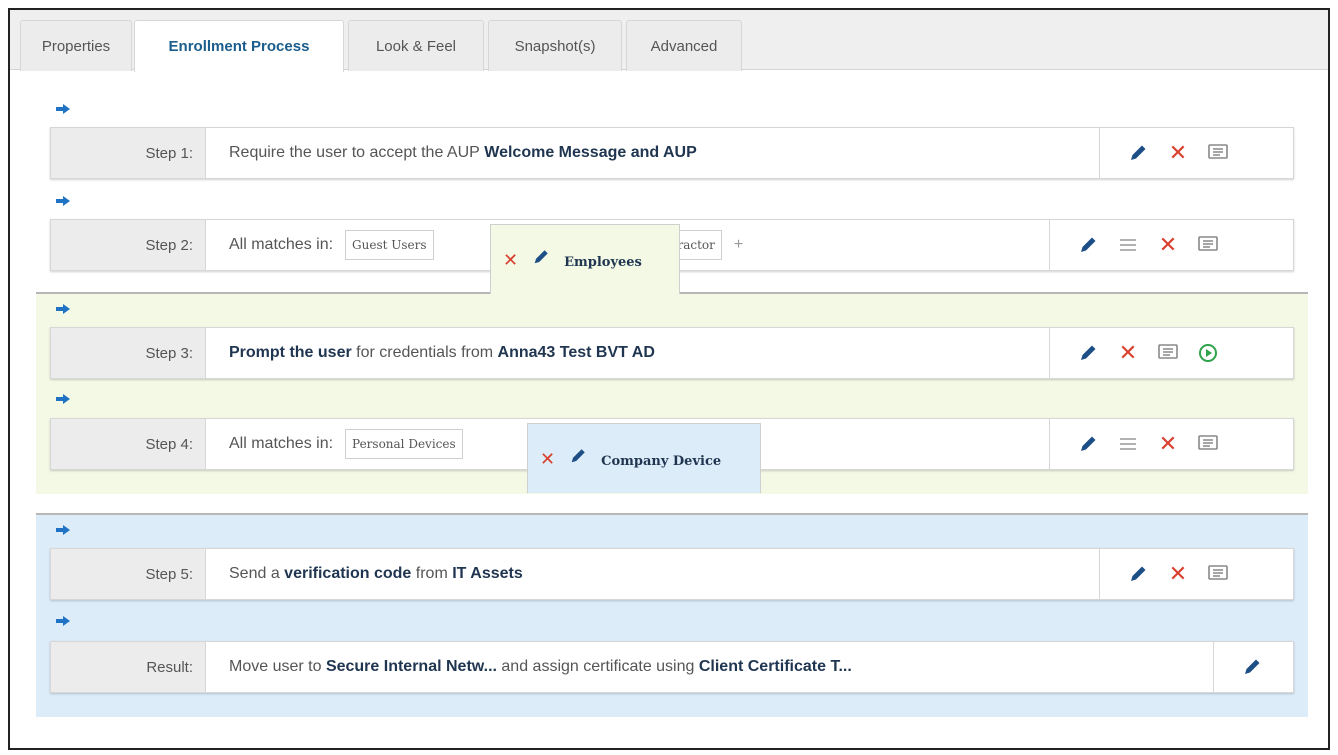 This screenshot has width=1338, height=755. I want to click on step-action-bold: verification code, so click(348, 573).